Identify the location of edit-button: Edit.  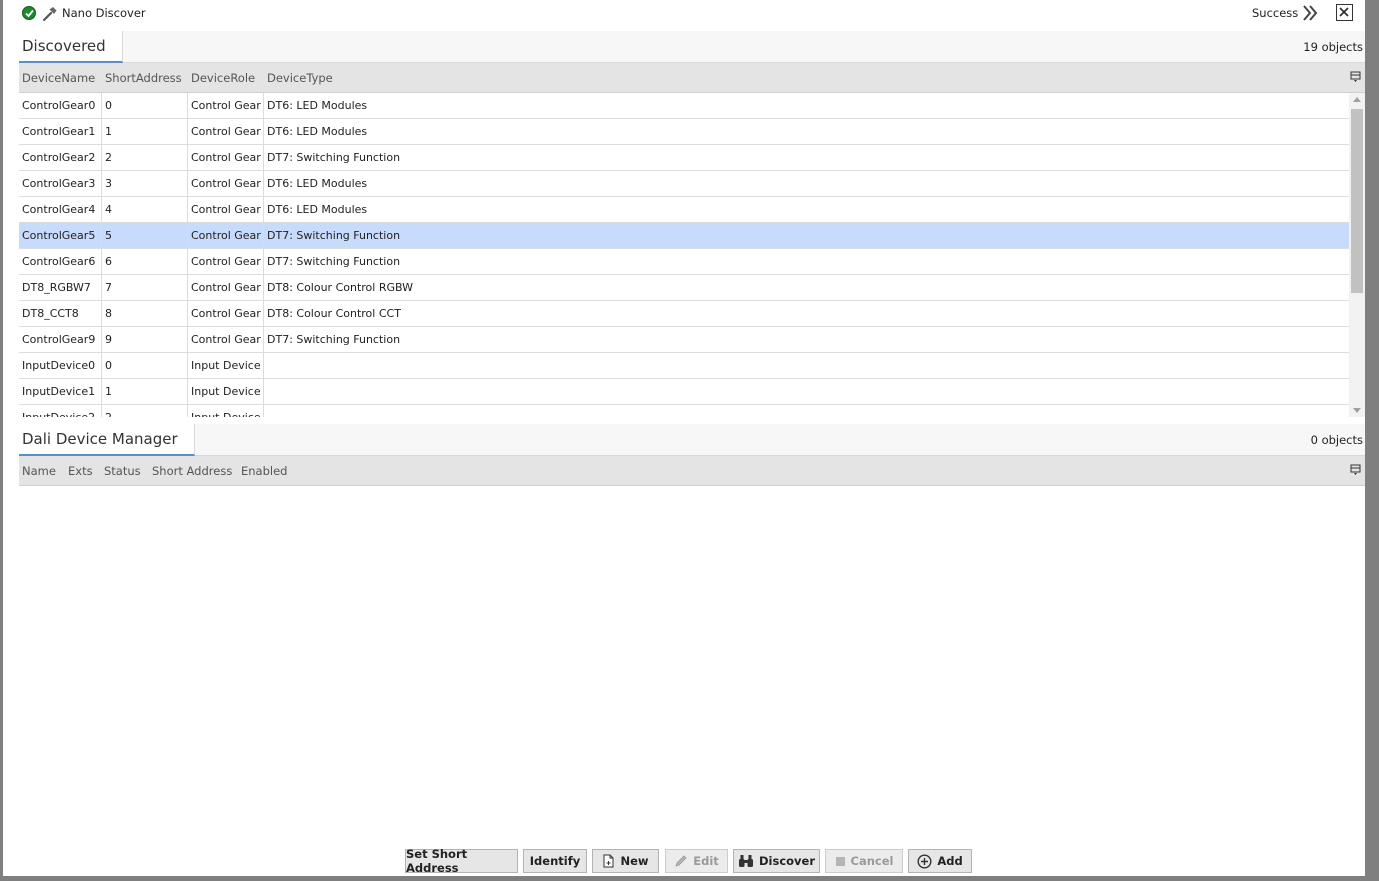
(696, 861).